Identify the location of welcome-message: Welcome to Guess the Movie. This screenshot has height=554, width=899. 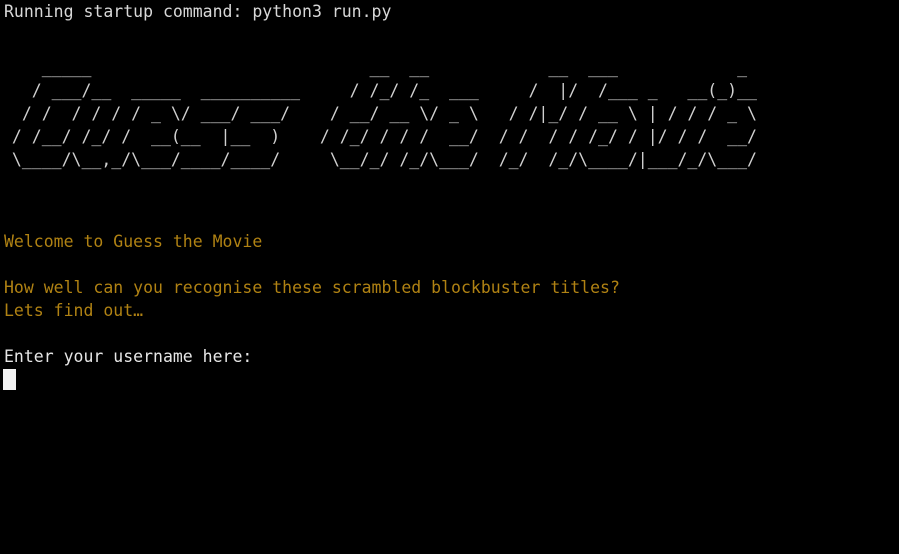
(133, 241).